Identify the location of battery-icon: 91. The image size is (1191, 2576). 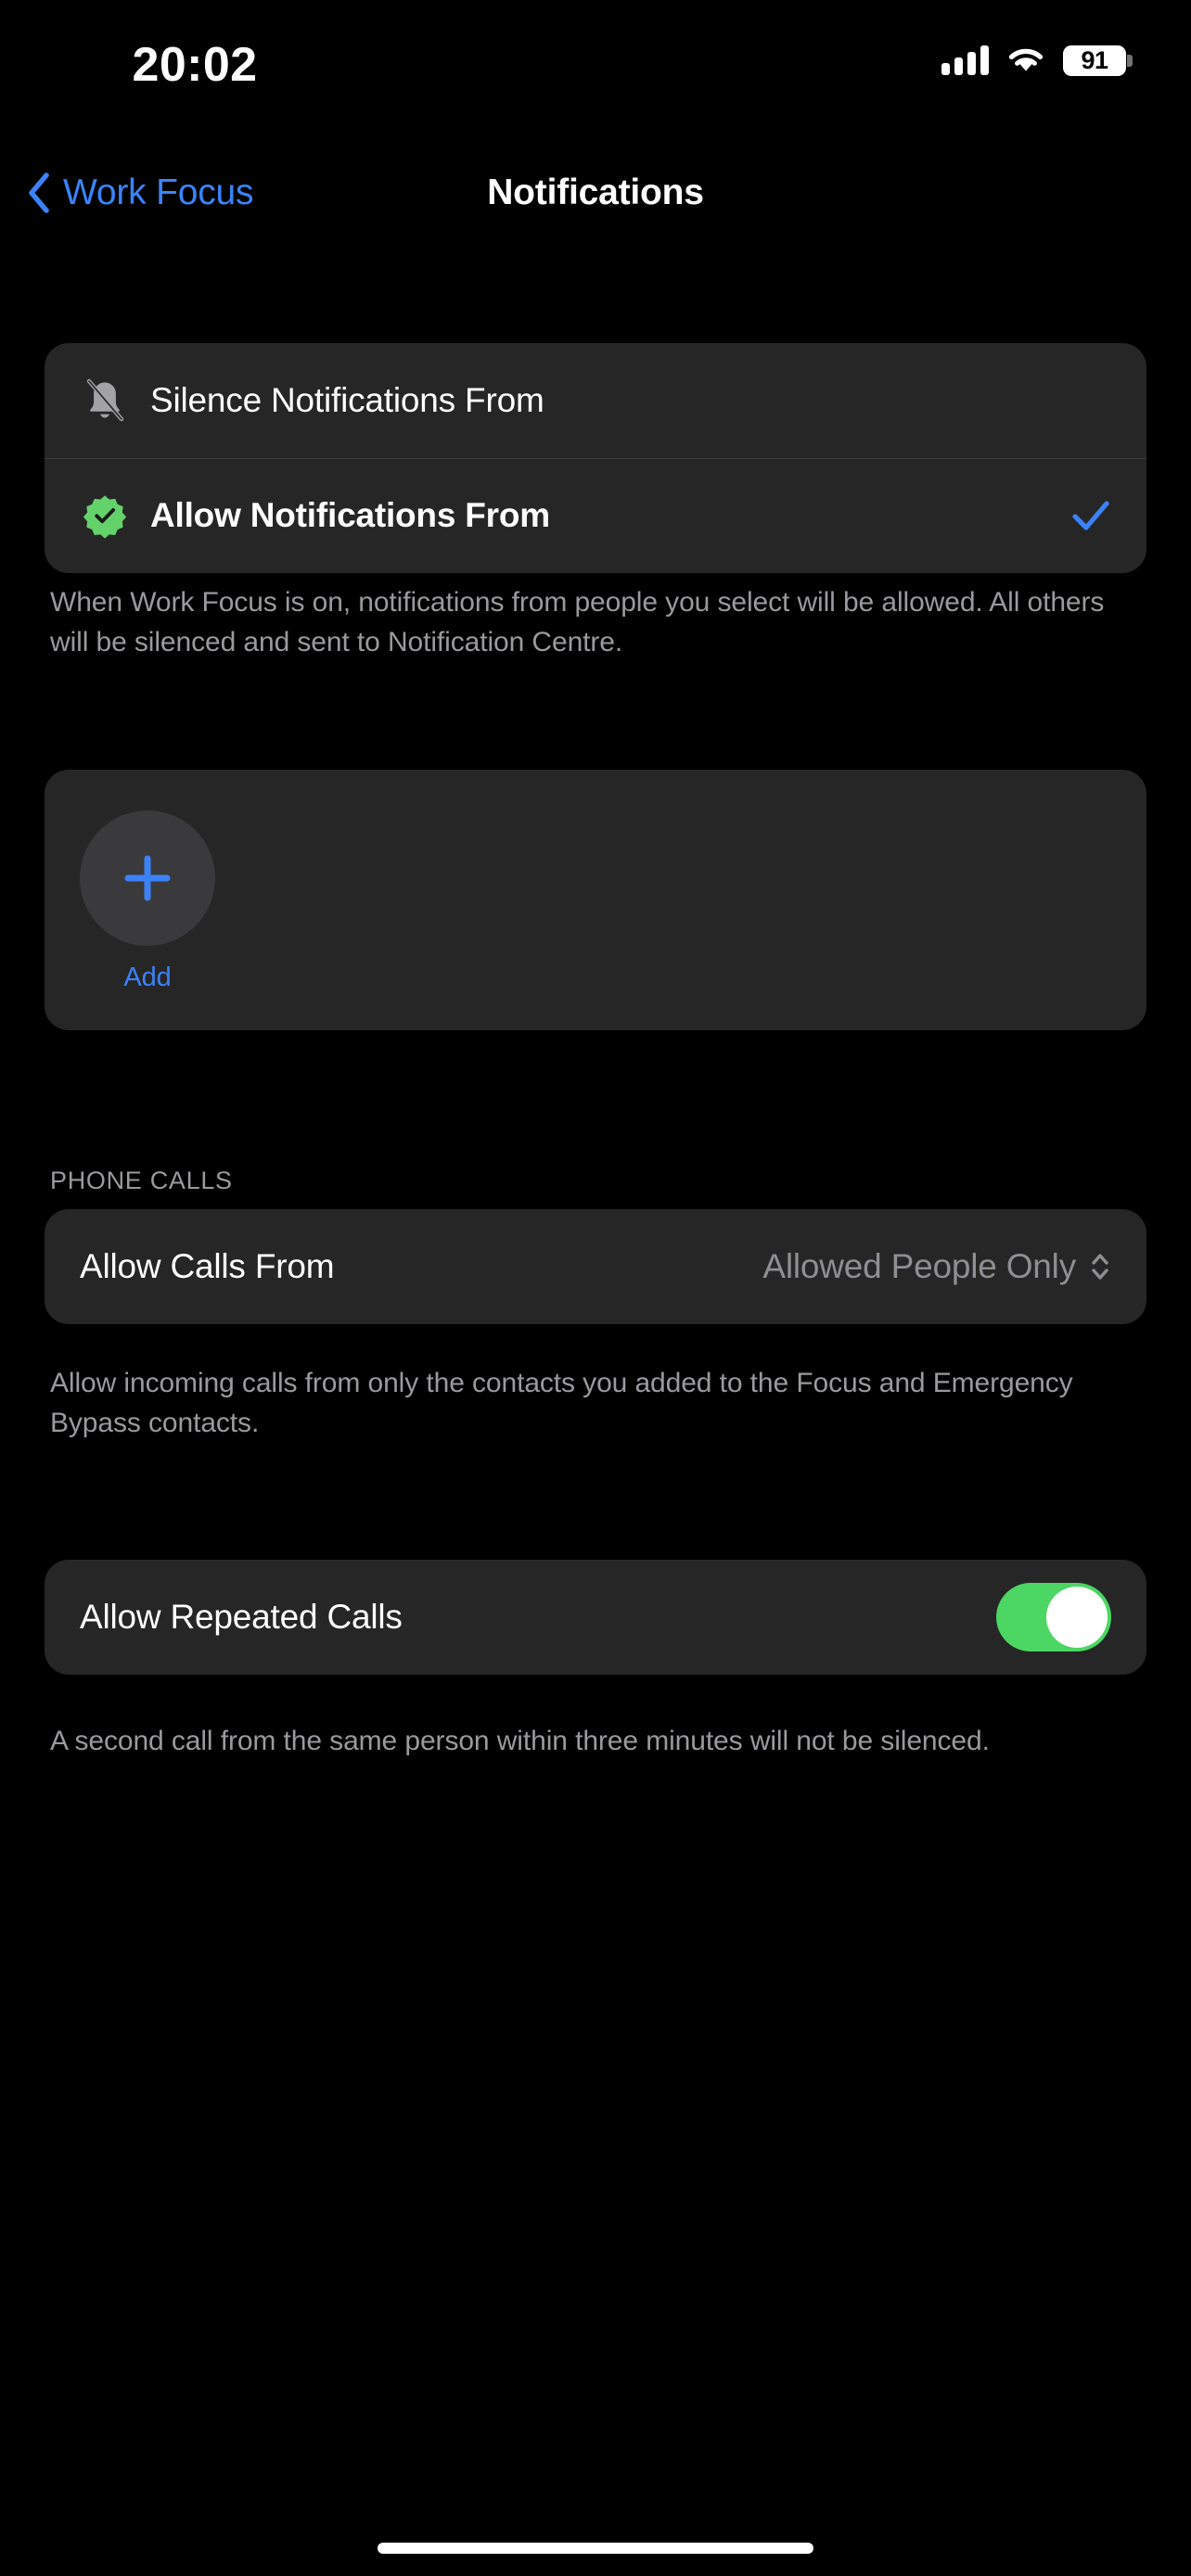
(1098, 61).